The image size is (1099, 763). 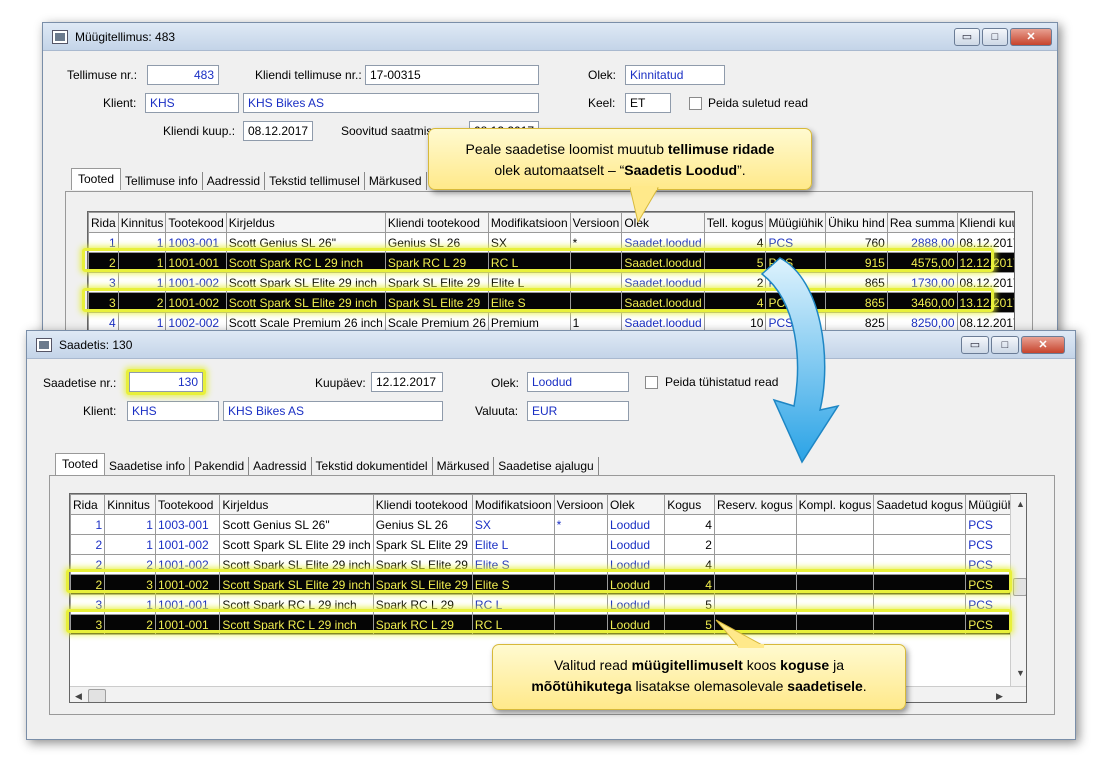 I want to click on close-button: ✕, so click(x=1031, y=37).